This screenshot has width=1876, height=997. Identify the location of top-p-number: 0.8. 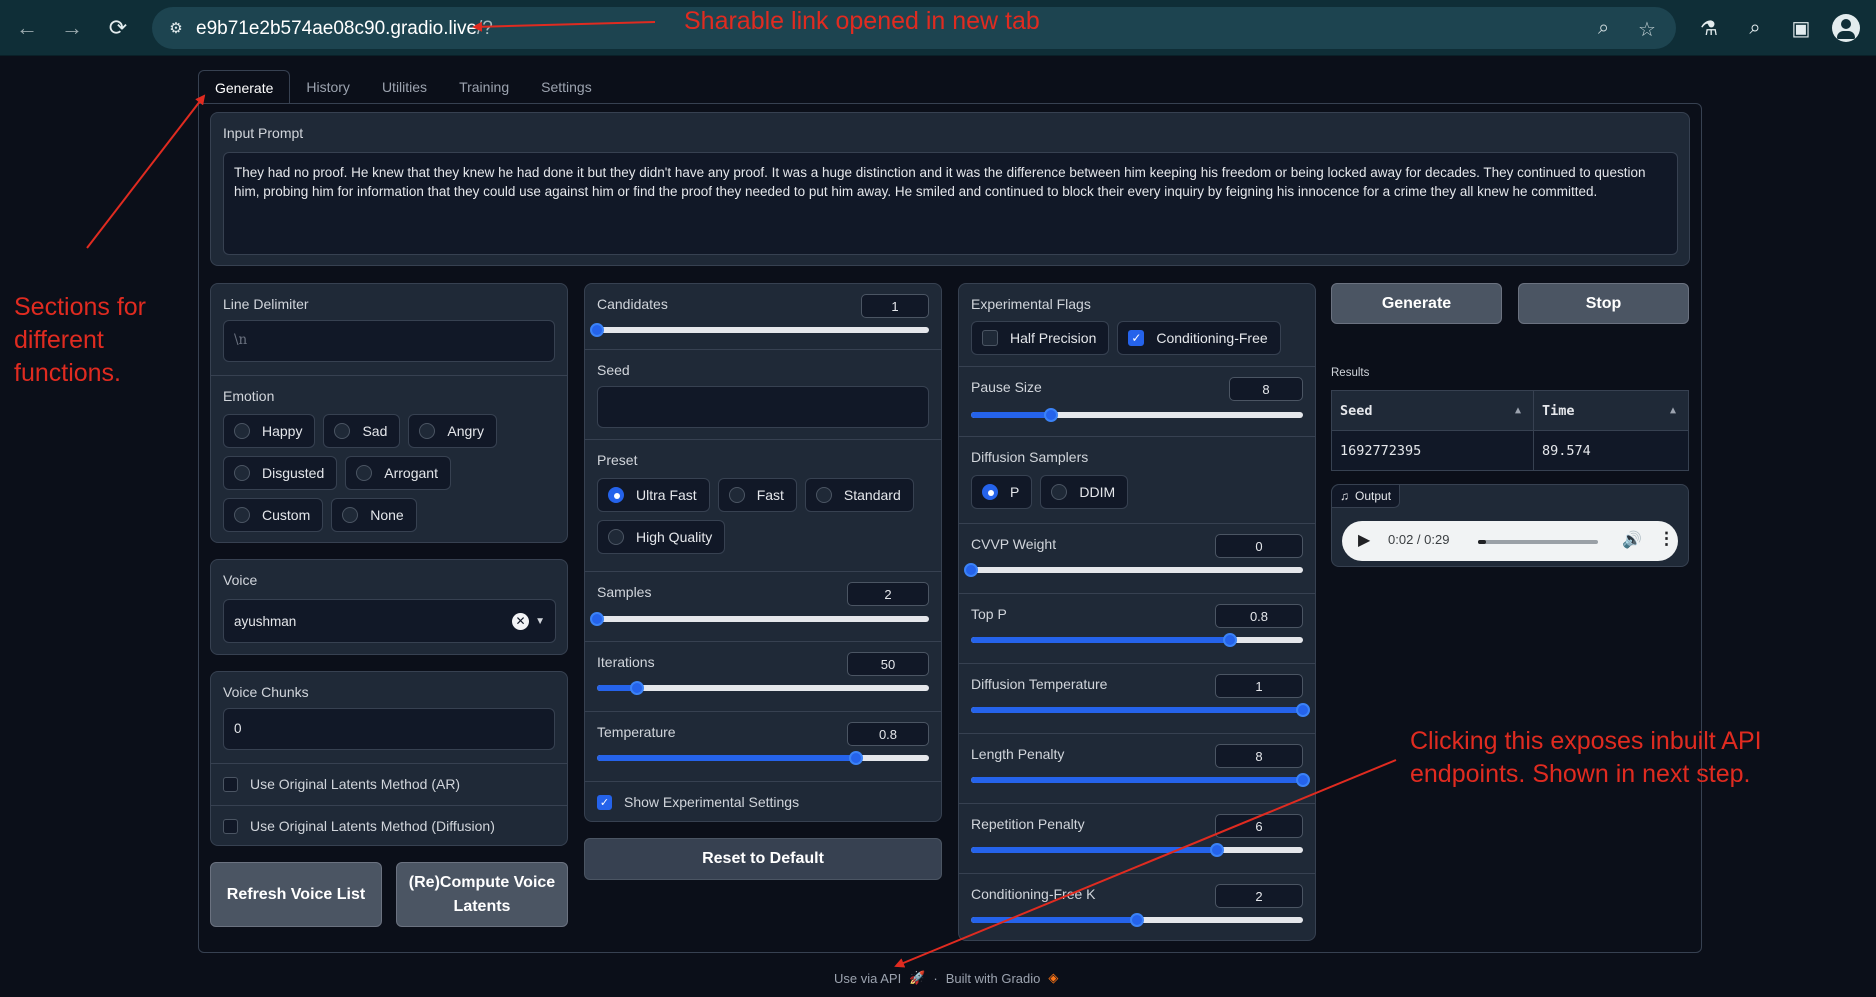
(1259, 616).